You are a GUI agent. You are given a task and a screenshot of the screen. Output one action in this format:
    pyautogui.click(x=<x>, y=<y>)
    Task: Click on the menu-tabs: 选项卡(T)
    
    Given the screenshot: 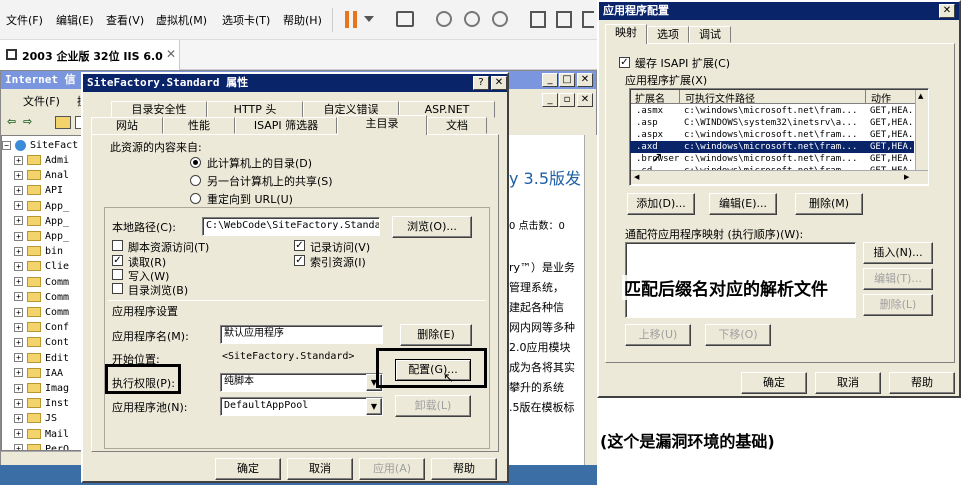 What is the action you would take?
    pyautogui.click(x=246, y=20)
    